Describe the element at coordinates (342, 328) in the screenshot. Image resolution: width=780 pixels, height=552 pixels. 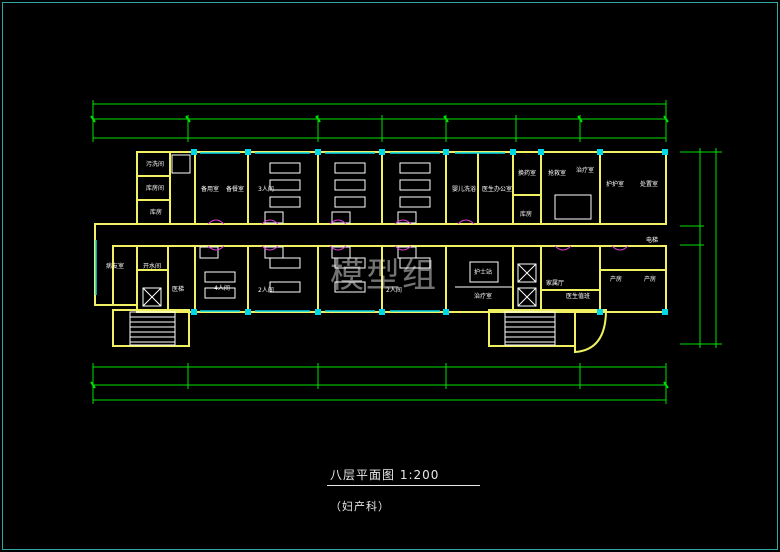
I see `stairs` at that location.